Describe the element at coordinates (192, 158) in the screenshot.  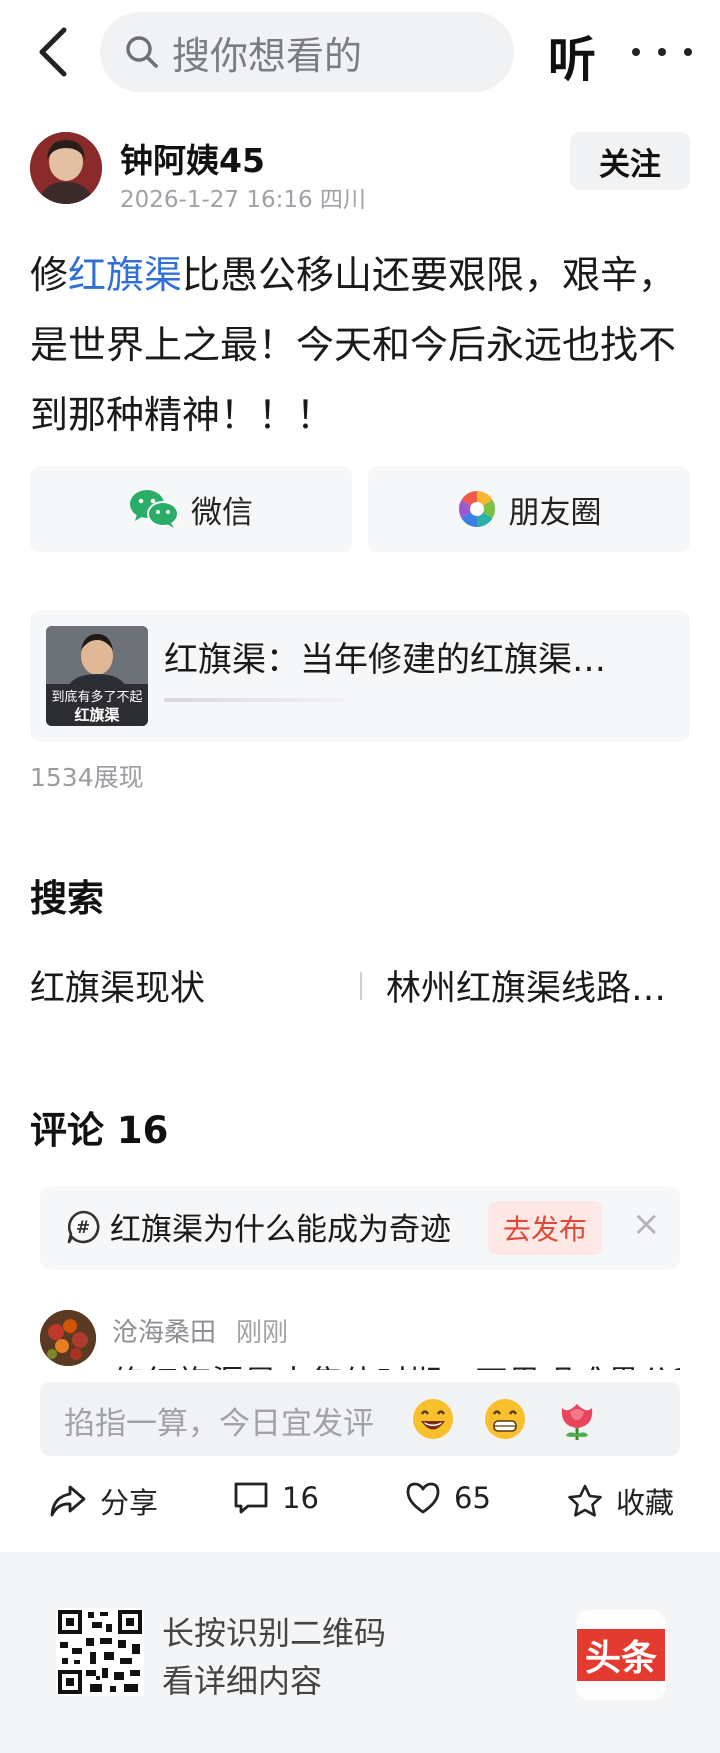
I see `author-name: 钟阿姨45` at that location.